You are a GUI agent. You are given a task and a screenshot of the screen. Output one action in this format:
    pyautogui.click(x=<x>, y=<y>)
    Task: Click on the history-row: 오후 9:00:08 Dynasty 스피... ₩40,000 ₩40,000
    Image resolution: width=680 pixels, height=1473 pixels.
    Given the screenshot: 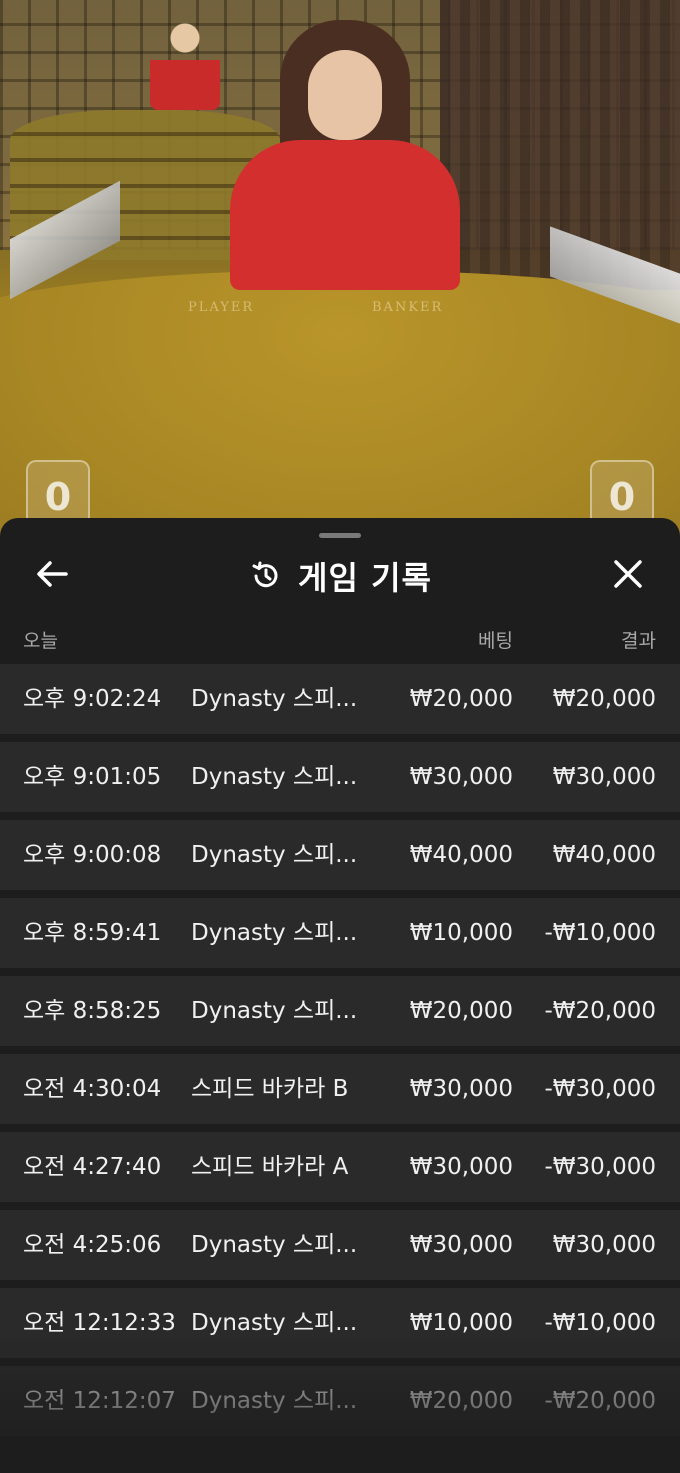 What is the action you would take?
    pyautogui.click(x=340, y=855)
    